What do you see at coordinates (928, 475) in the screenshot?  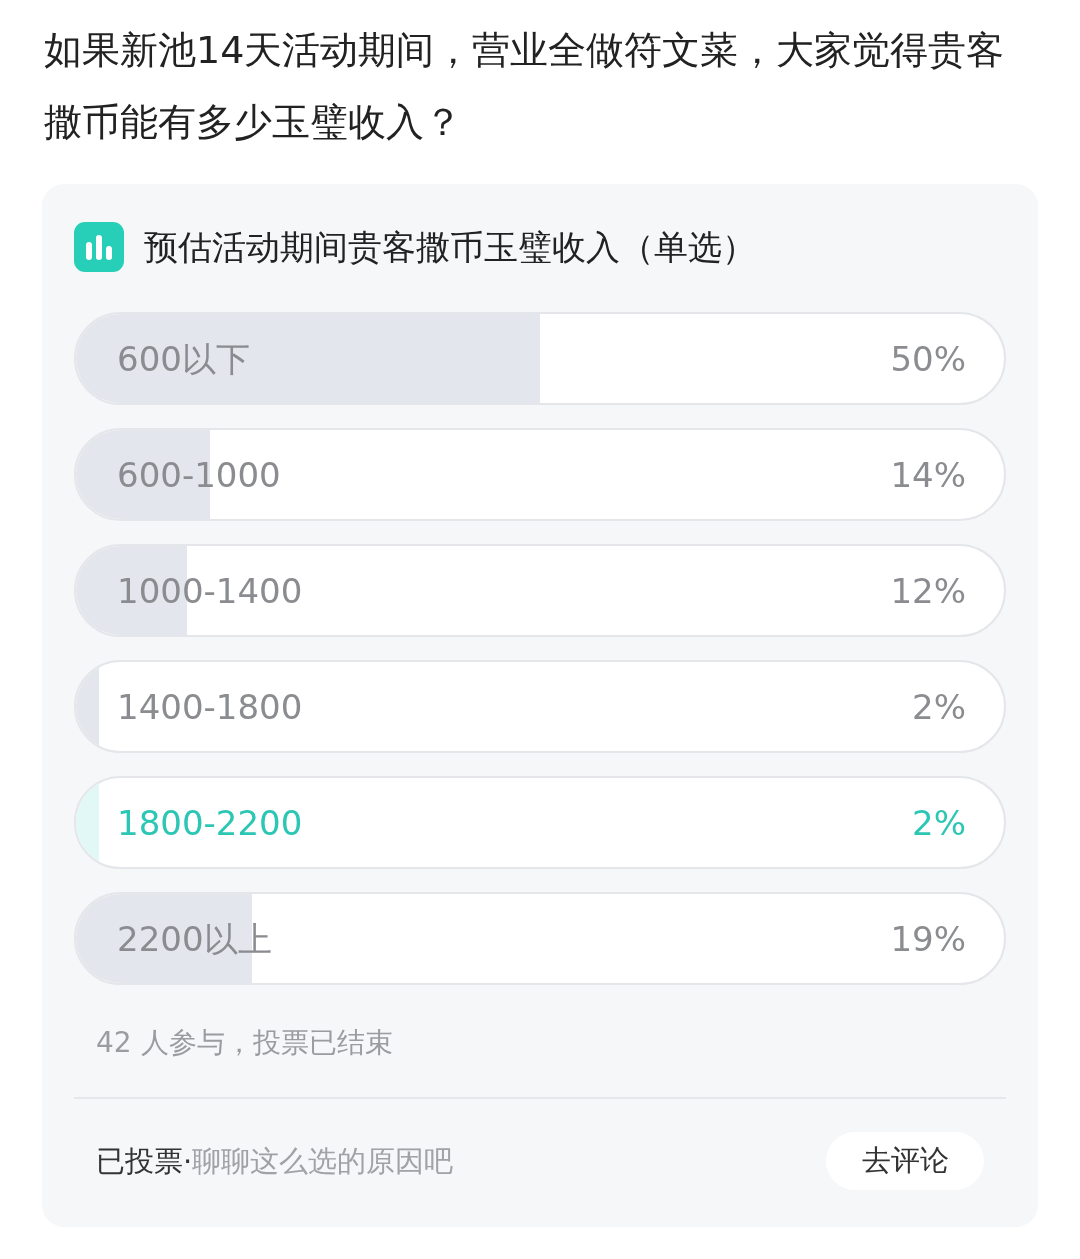 I see `option-percent: 14%` at bounding box center [928, 475].